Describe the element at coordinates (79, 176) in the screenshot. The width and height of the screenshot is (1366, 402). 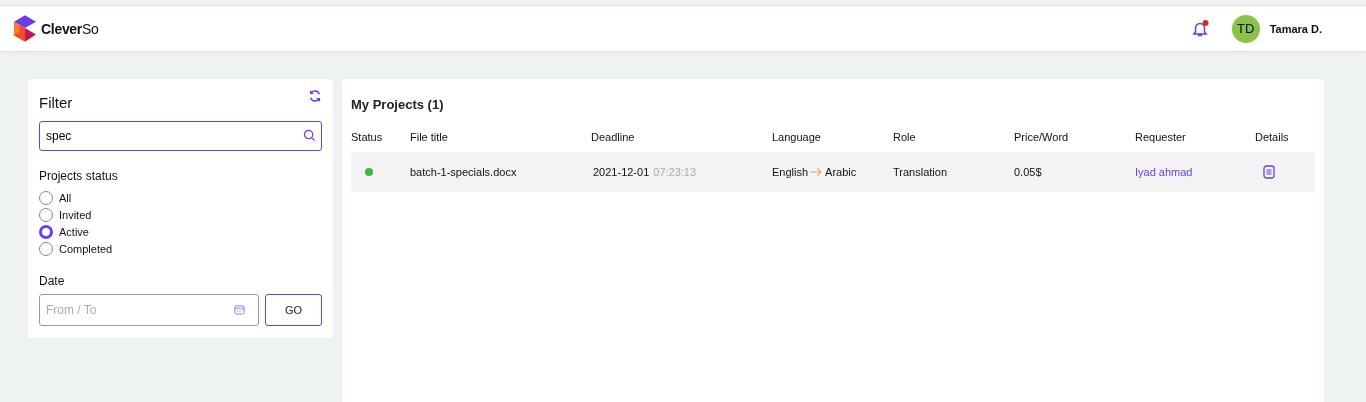
I see `projects-status-label: Projects status` at that location.